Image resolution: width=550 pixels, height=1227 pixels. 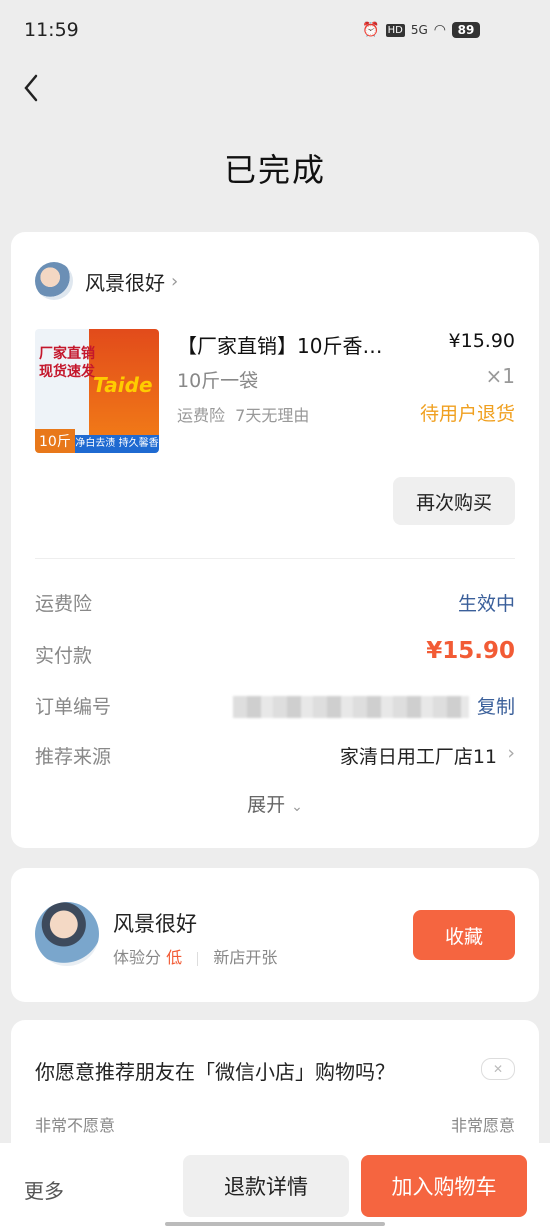 I want to click on seller-name: 风景很好, so click(x=155, y=924).